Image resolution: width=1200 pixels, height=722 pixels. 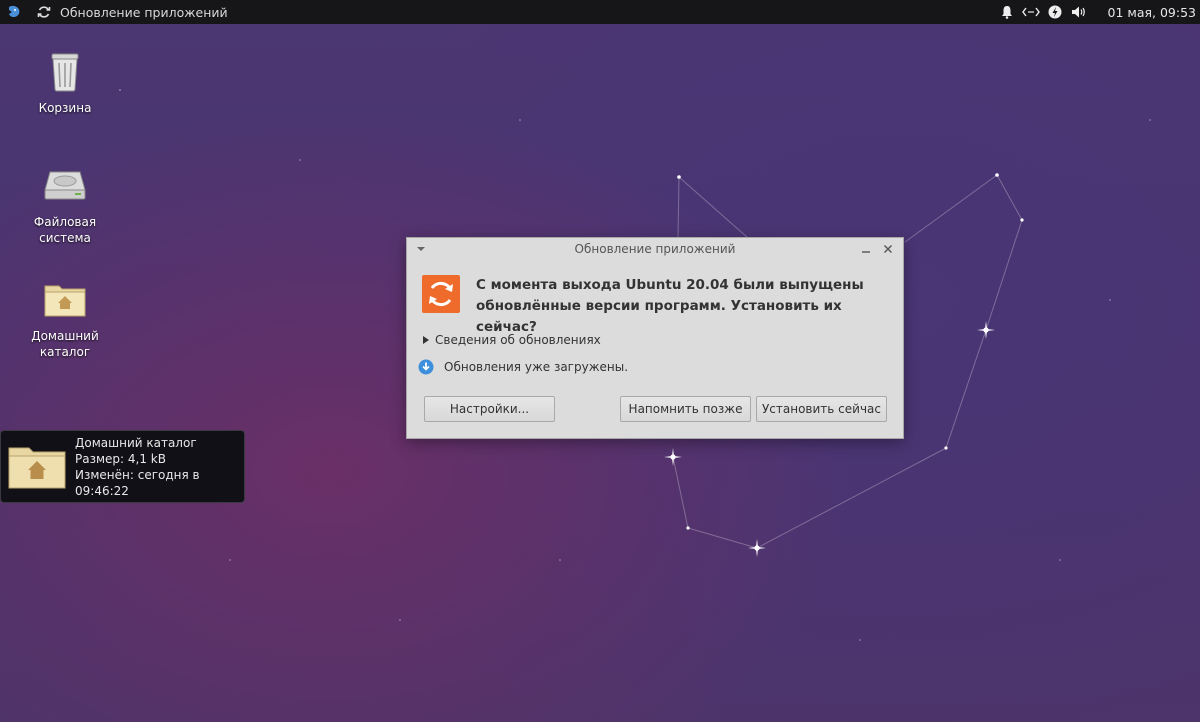 What do you see at coordinates (866, 249) in the screenshot?
I see `minimize-icon` at bounding box center [866, 249].